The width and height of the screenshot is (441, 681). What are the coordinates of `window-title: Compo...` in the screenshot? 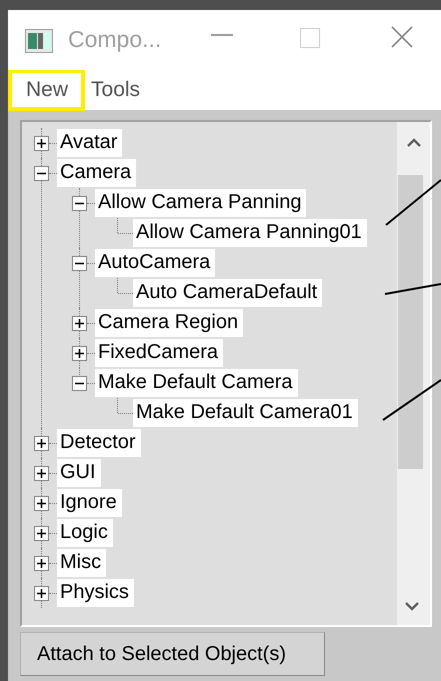 It's located at (115, 39).